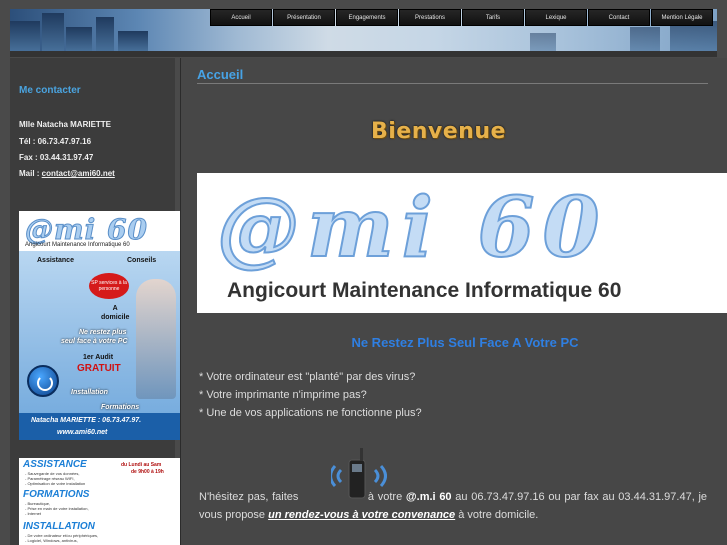 This screenshot has height=545, width=727. What do you see at coordinates (465, 342) in the screenshot?
I see `tagline: Ne Restez Plus Seul Face A Votre PC` at bounding box center [465, 342].